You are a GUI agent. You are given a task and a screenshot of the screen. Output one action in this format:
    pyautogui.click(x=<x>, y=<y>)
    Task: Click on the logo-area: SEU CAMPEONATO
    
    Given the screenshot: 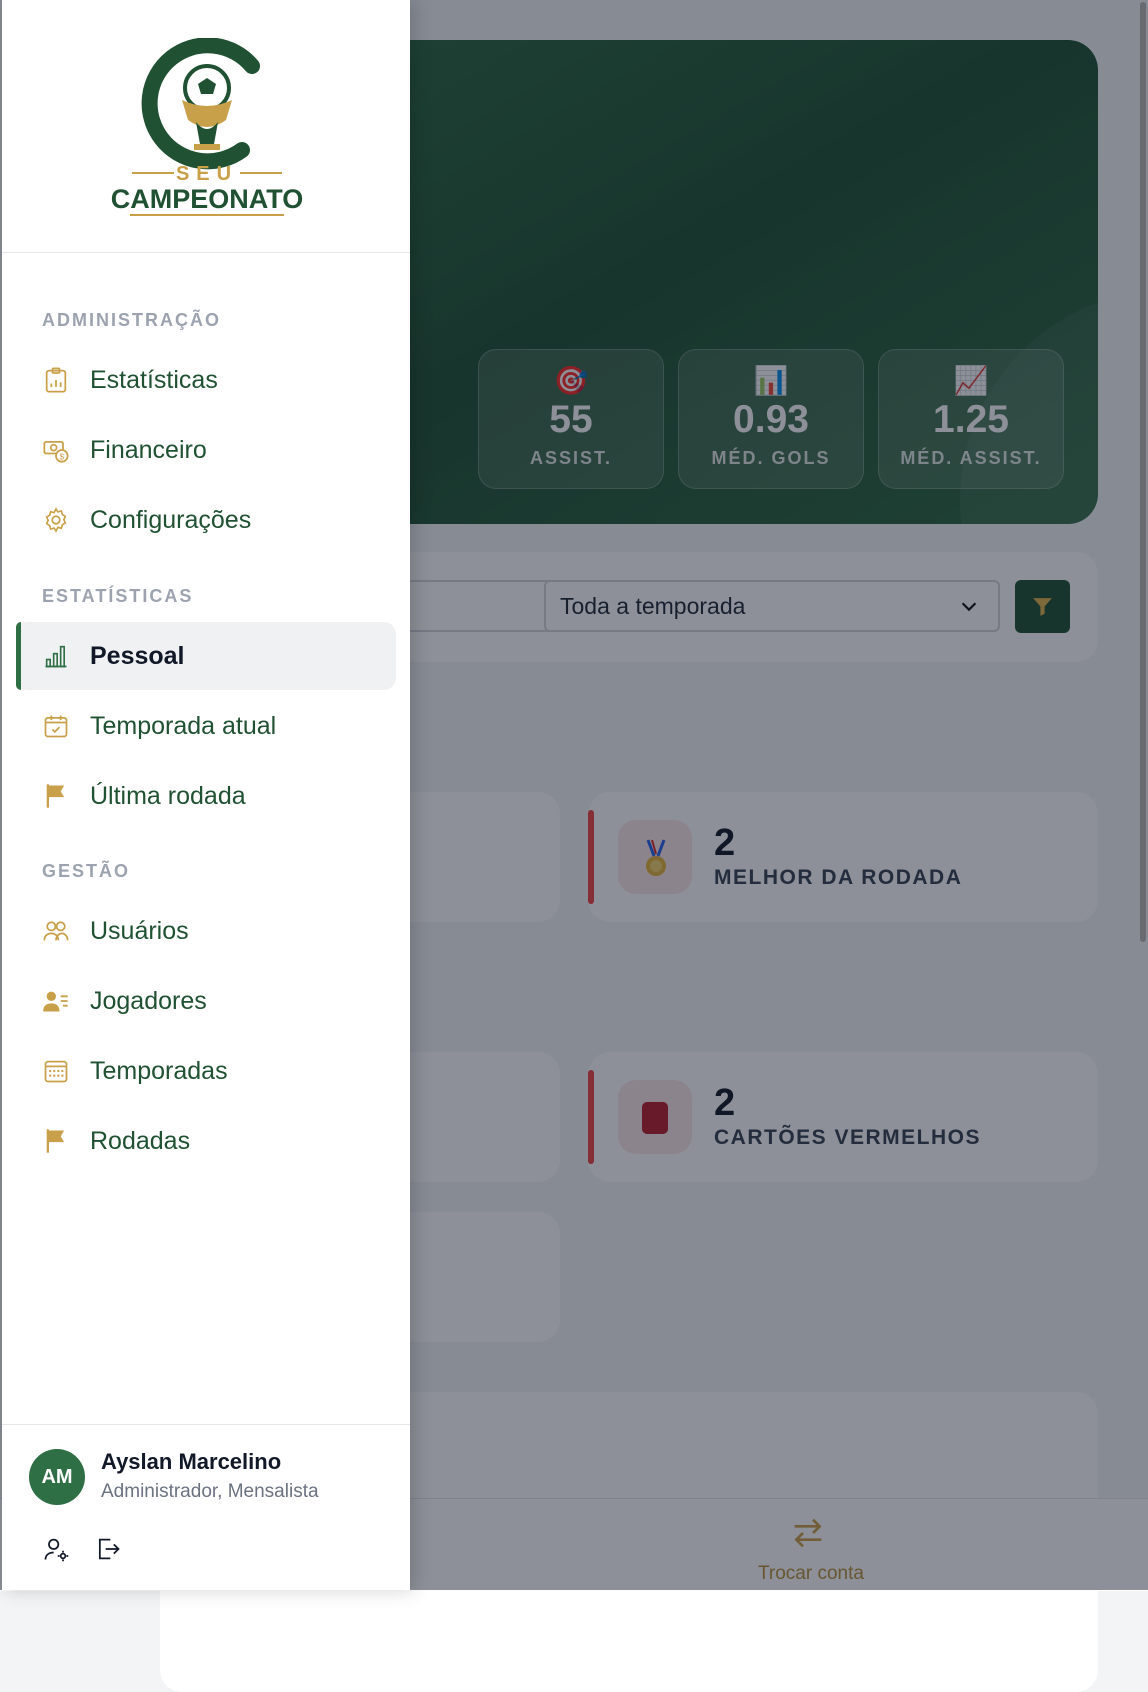 What is the action you would take?
    pyautogui.click(x=206, y=126)
    